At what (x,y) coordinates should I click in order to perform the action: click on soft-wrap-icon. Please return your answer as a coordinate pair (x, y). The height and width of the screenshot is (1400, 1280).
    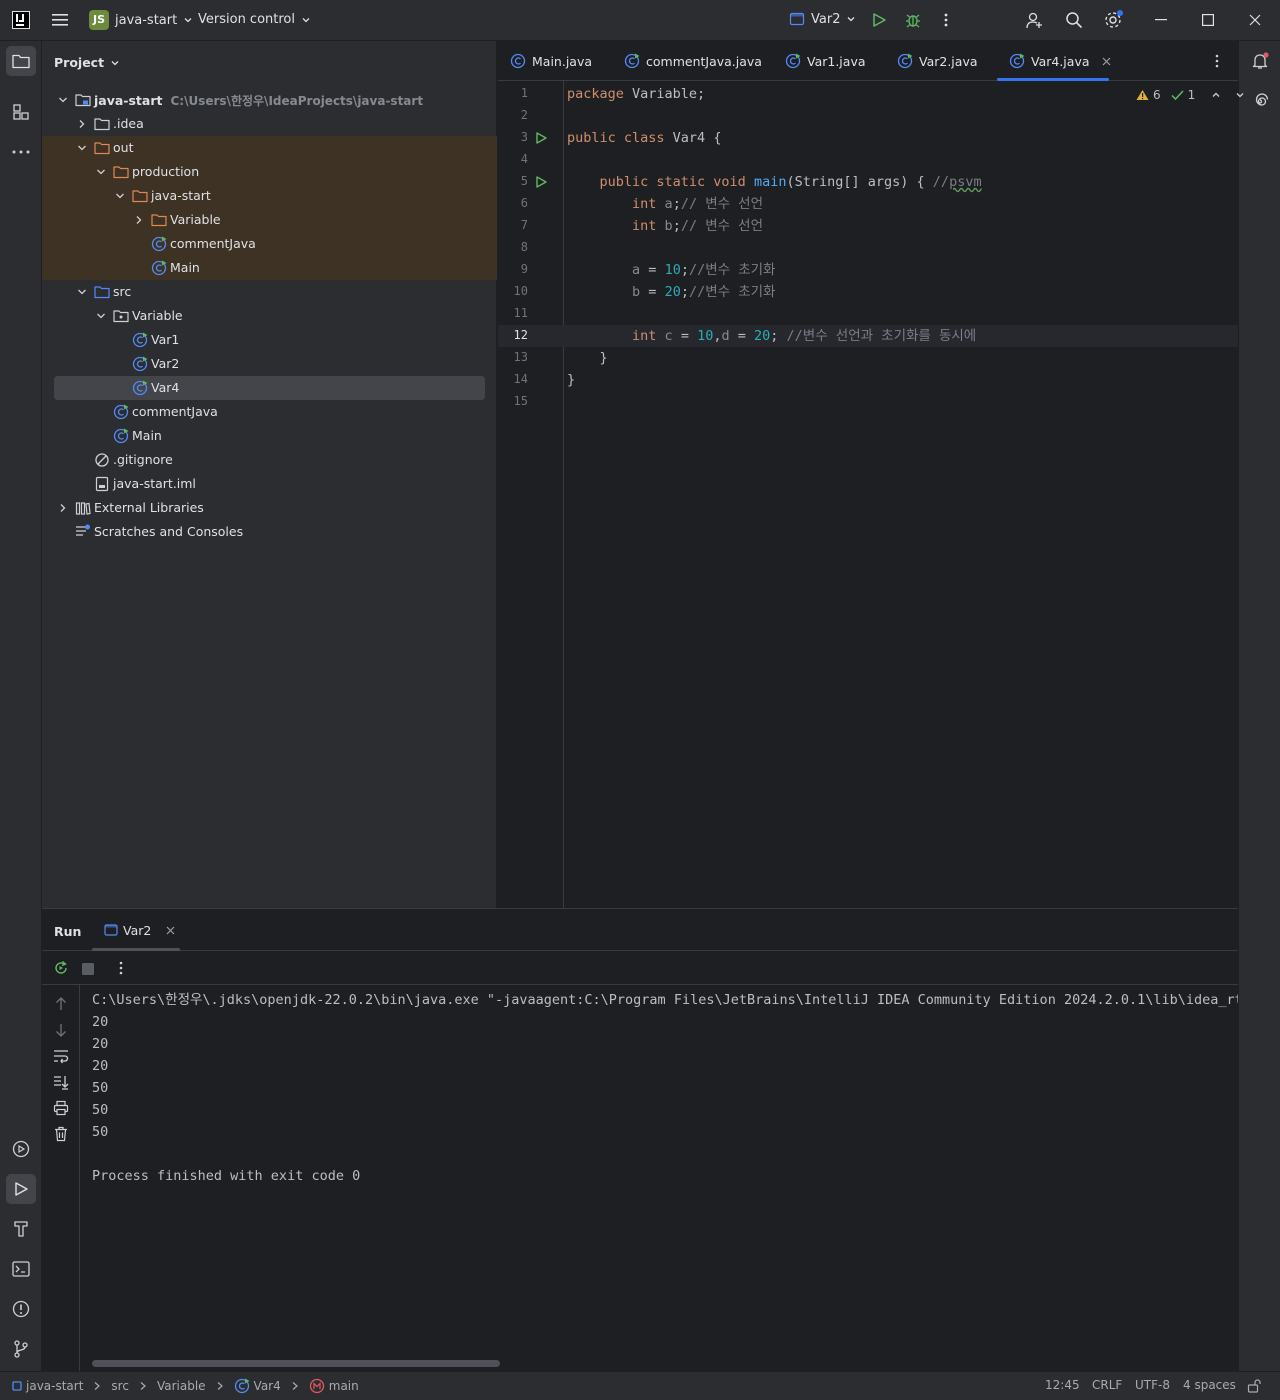
    Looking at the image, I should click on (61, 1056).